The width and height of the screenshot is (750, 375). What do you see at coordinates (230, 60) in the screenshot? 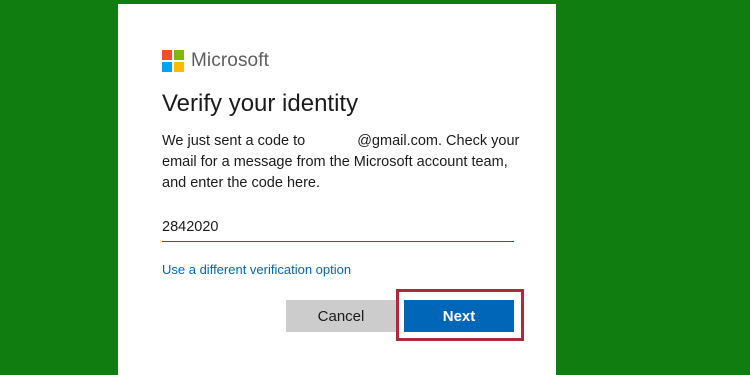
I see `brand-name: Microsoft` at bounding box center [230, 60].